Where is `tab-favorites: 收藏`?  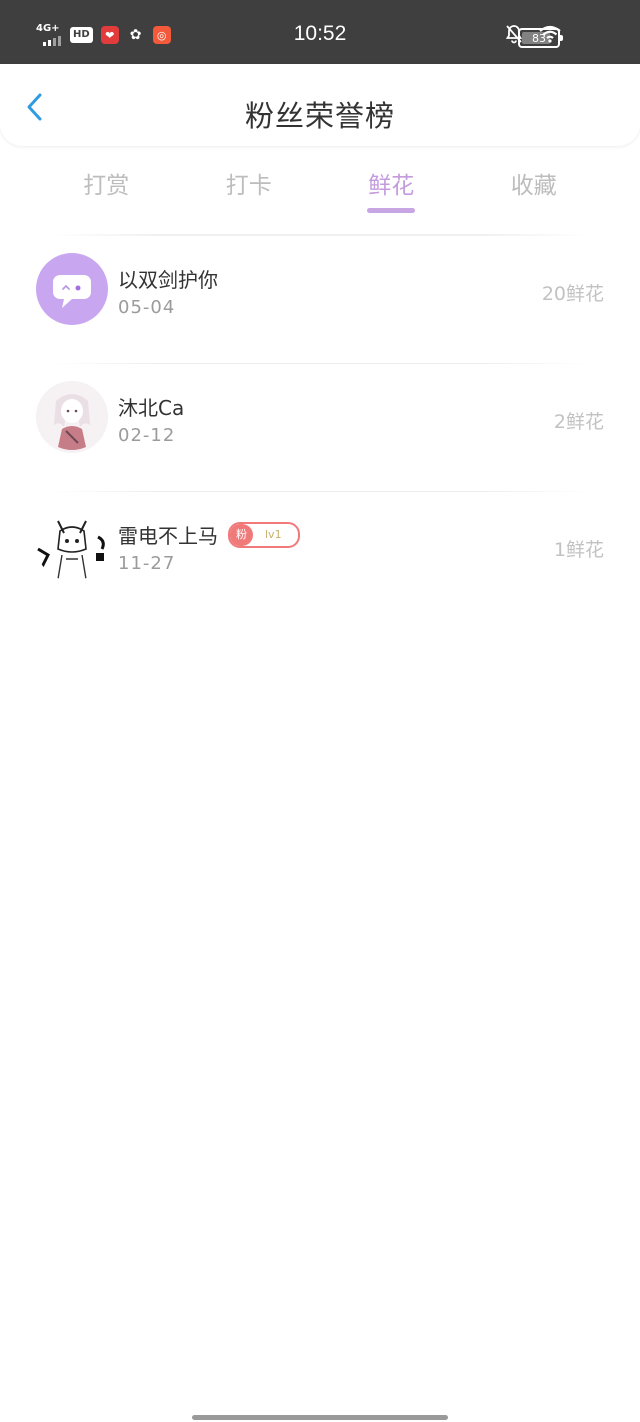
tab-favorites: 收藏 is located at coordinates (534, 191).